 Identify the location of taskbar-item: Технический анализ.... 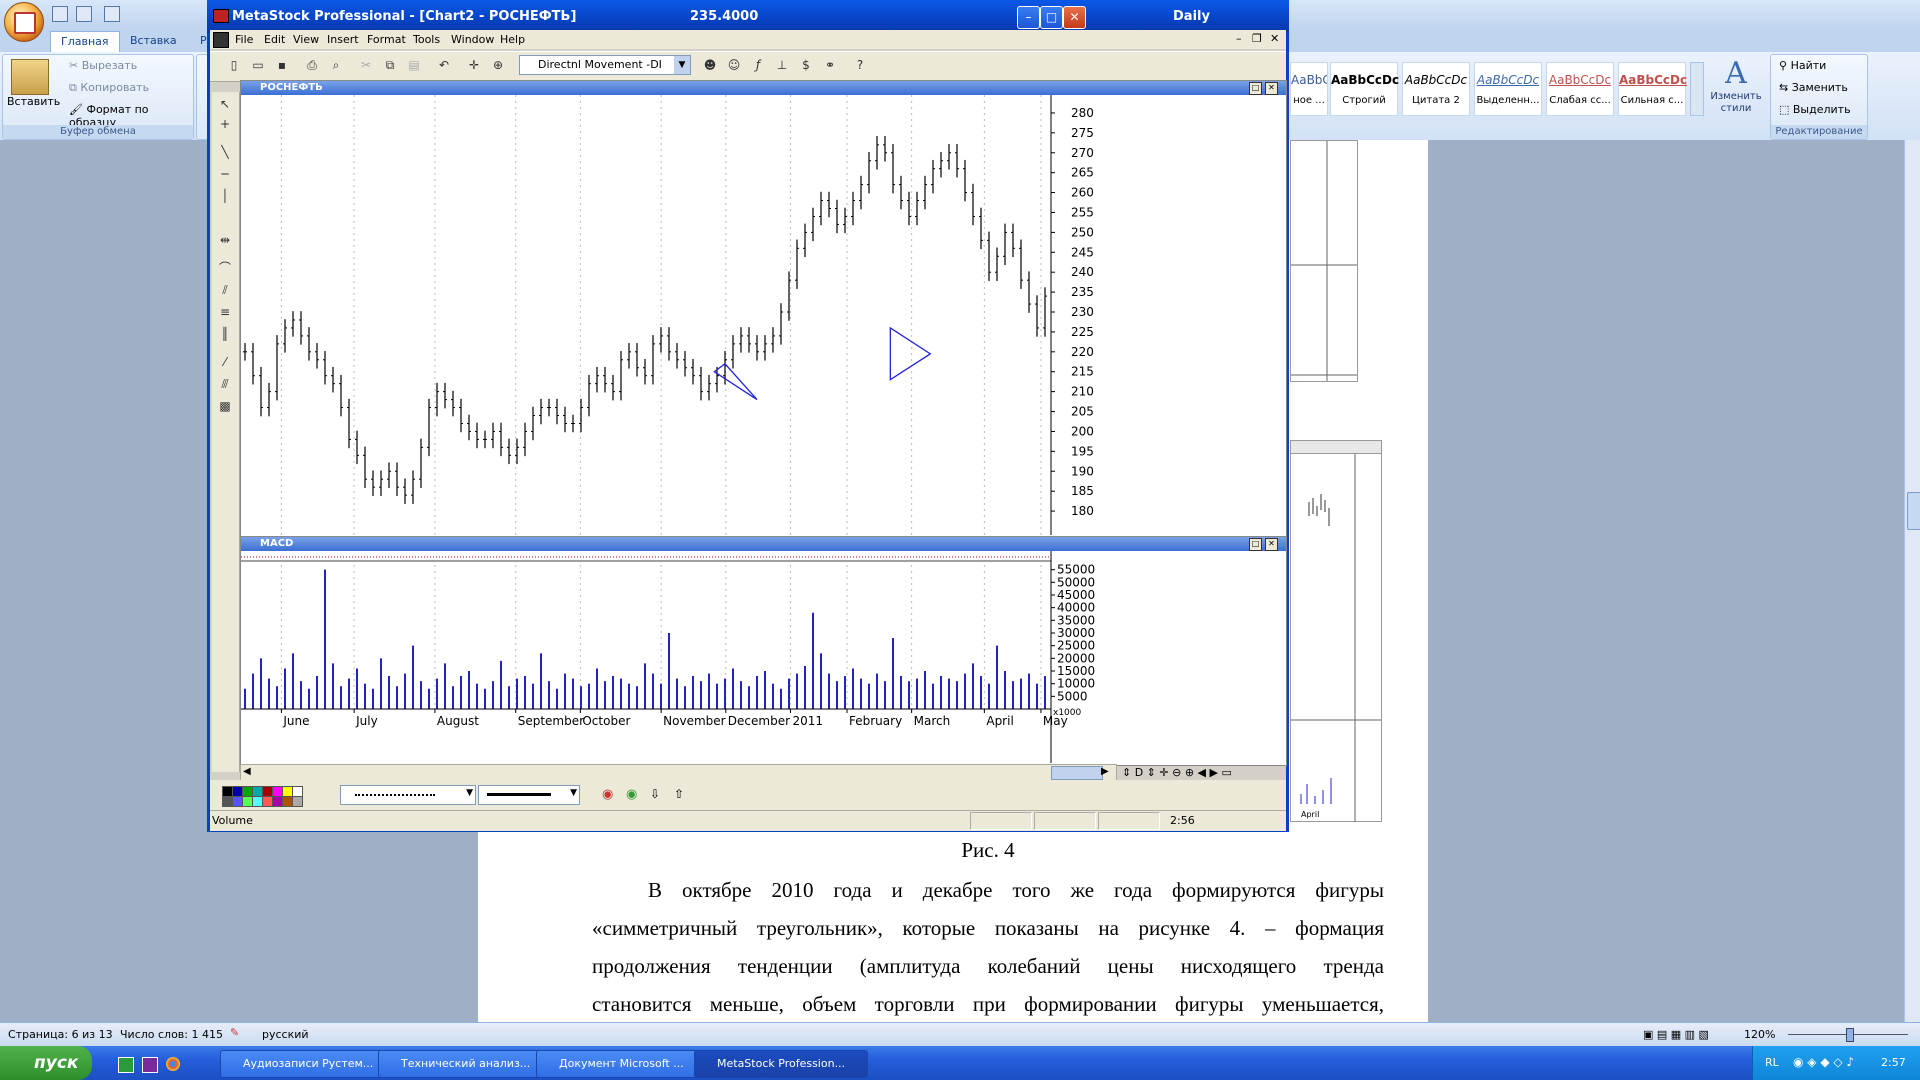
(465, 1064).